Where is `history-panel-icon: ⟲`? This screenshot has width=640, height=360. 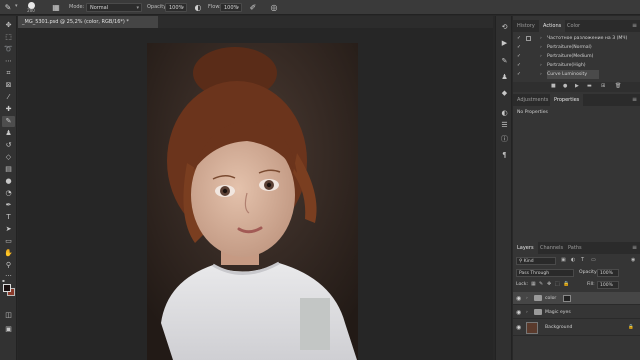
history-panel-icon: ⟲ is located at coordinates (504, 27).